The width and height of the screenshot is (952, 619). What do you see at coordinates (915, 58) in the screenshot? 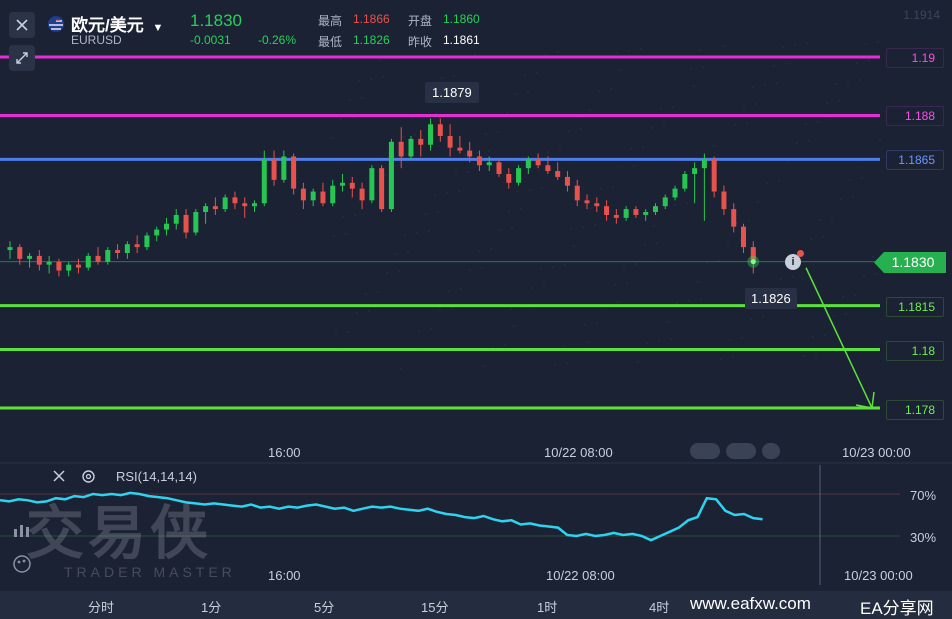
I see `level-tag-1: 1.19` at bounding box center [915, 58].